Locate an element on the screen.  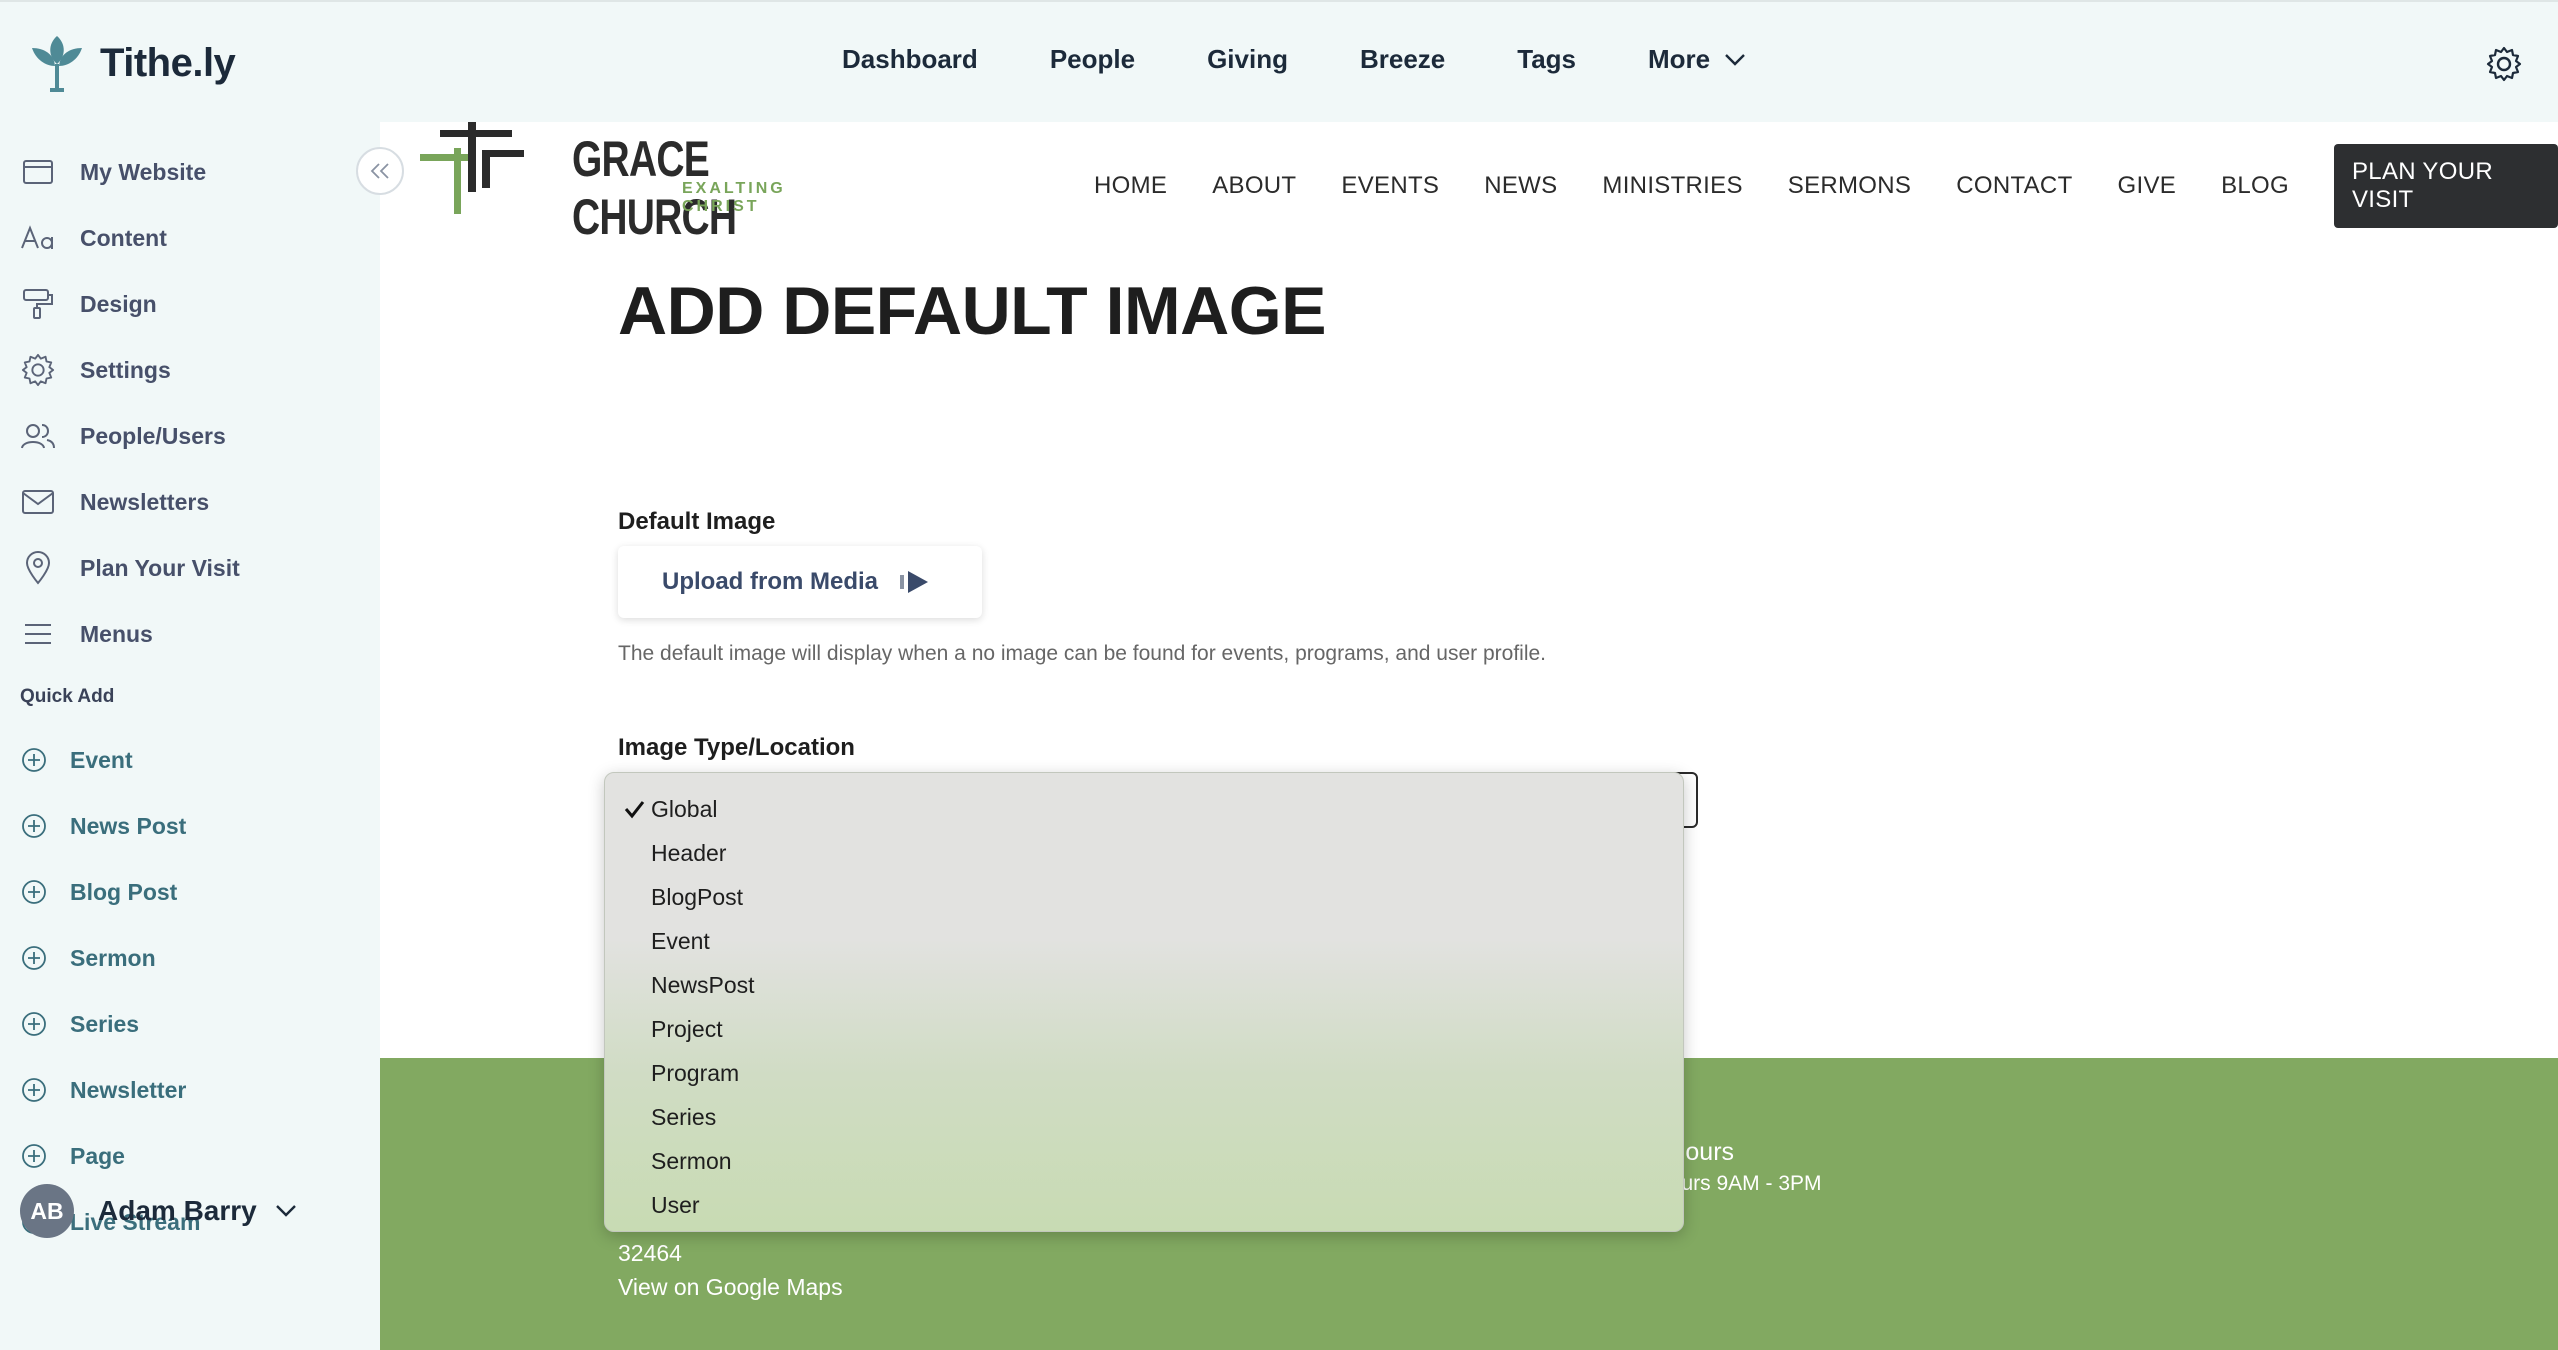
site-nav-give: GIVE is located at coordinates (2147, 186).